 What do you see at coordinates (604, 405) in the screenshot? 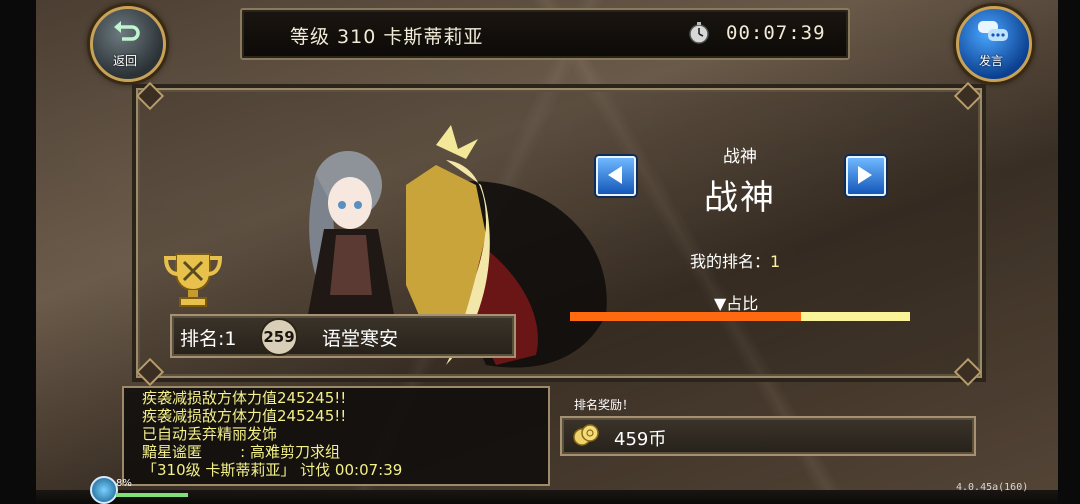
I see `reward-label: 排名奖励！` at bounding box center [604, 405].